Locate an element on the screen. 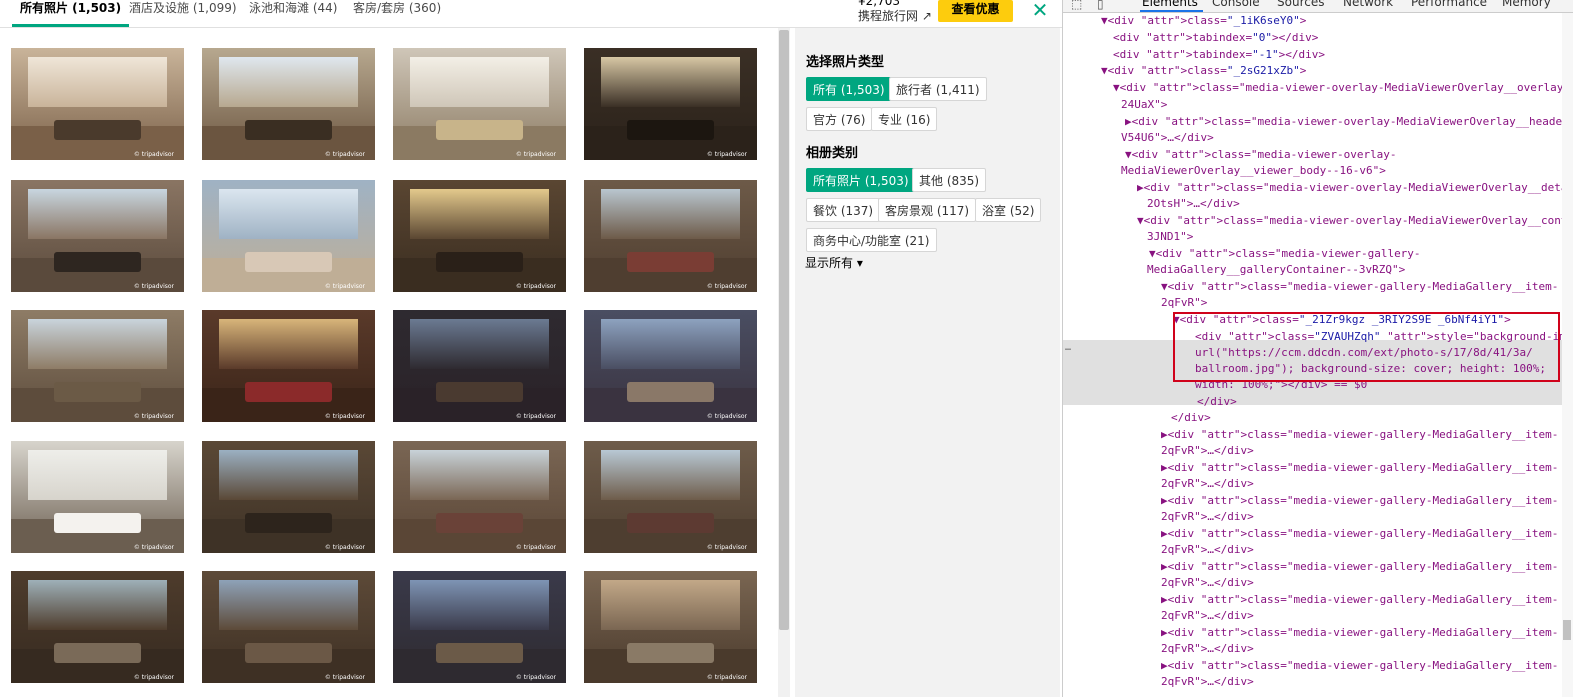  tab-hotel-facilities: 酒店及设施 (1,099) is located at coordinates (183, 13).